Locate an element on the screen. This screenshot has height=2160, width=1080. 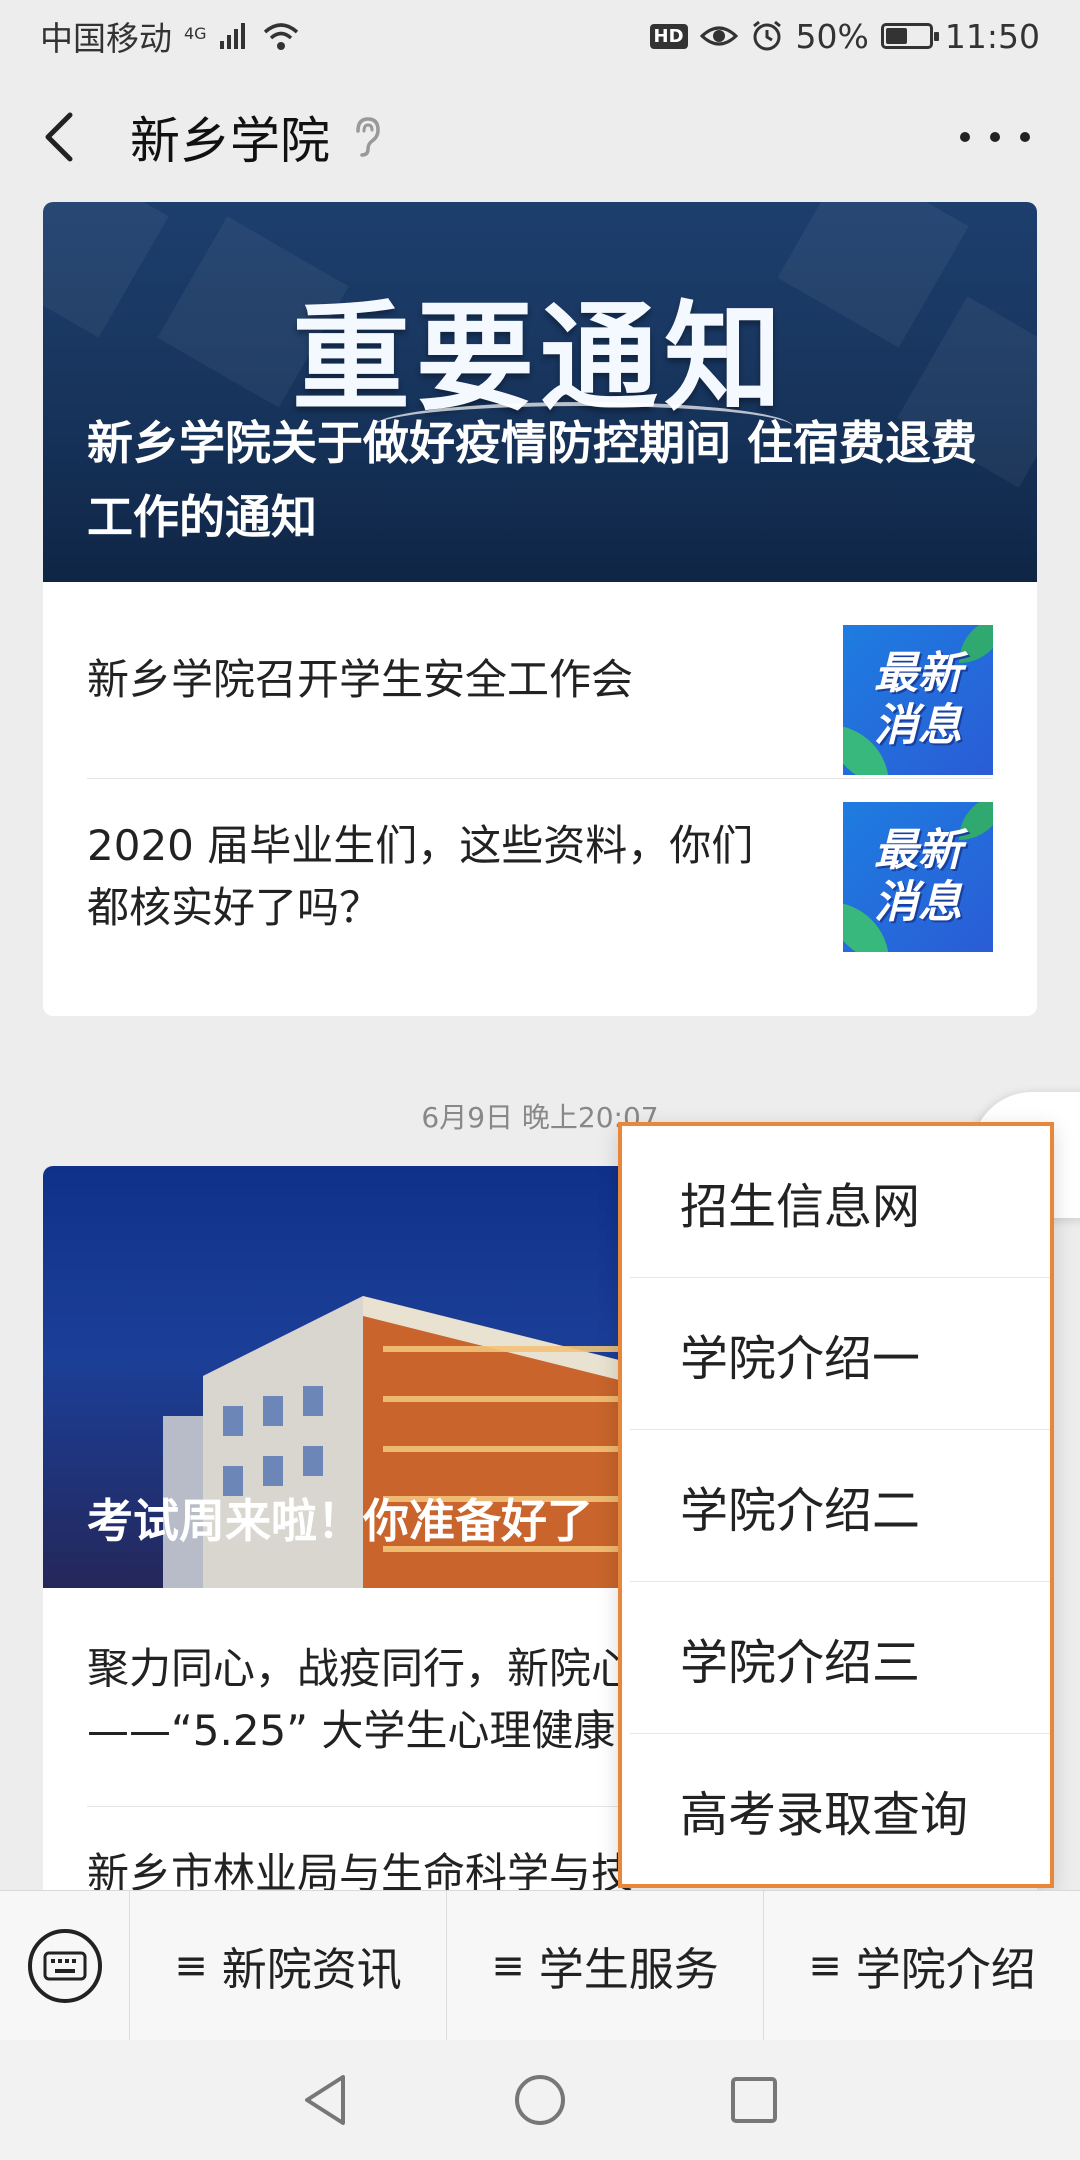
clock: 11:50 is located at coordinates (992, 36).